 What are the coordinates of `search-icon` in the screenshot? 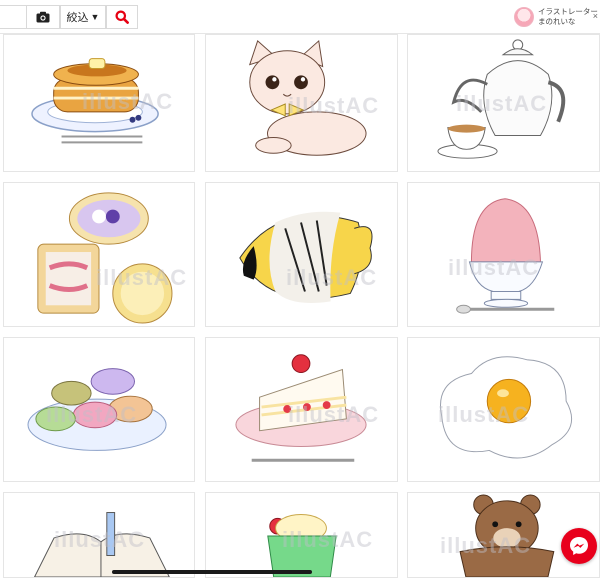 It's located at (122, 17).